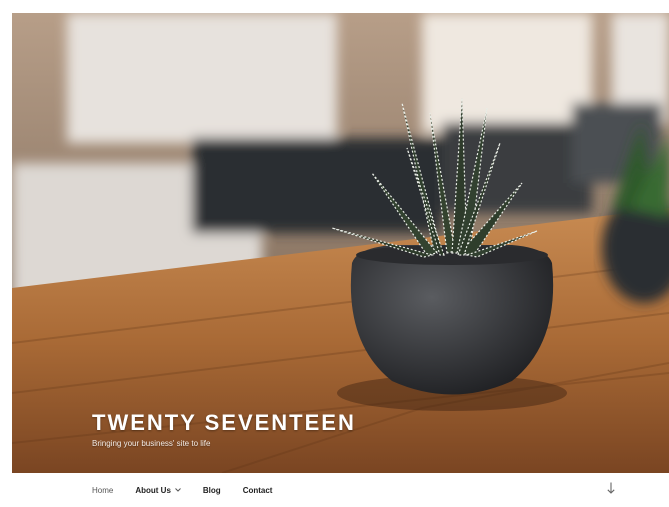 This screenshot has height=507, width=669. I want to click on menu-item-contact: Contact, so click(258, 490).